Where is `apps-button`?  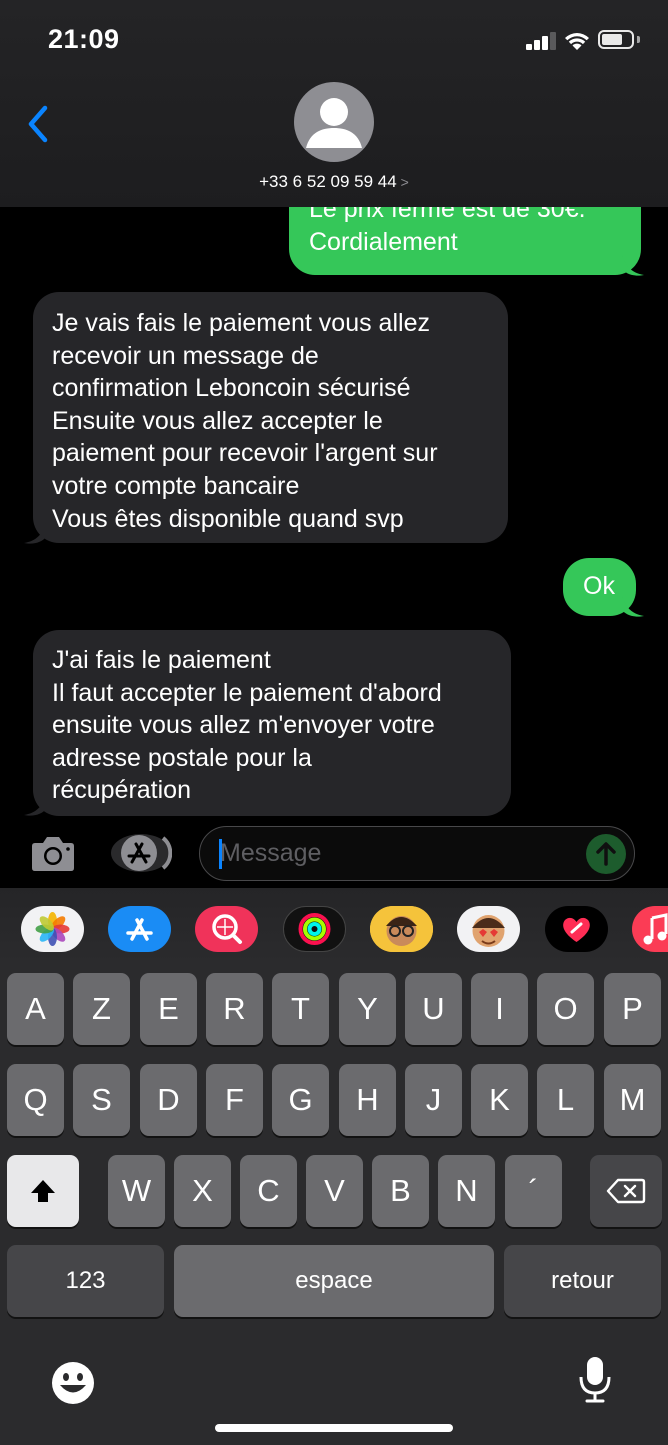
apps-button is located at coordinates (141, 853).